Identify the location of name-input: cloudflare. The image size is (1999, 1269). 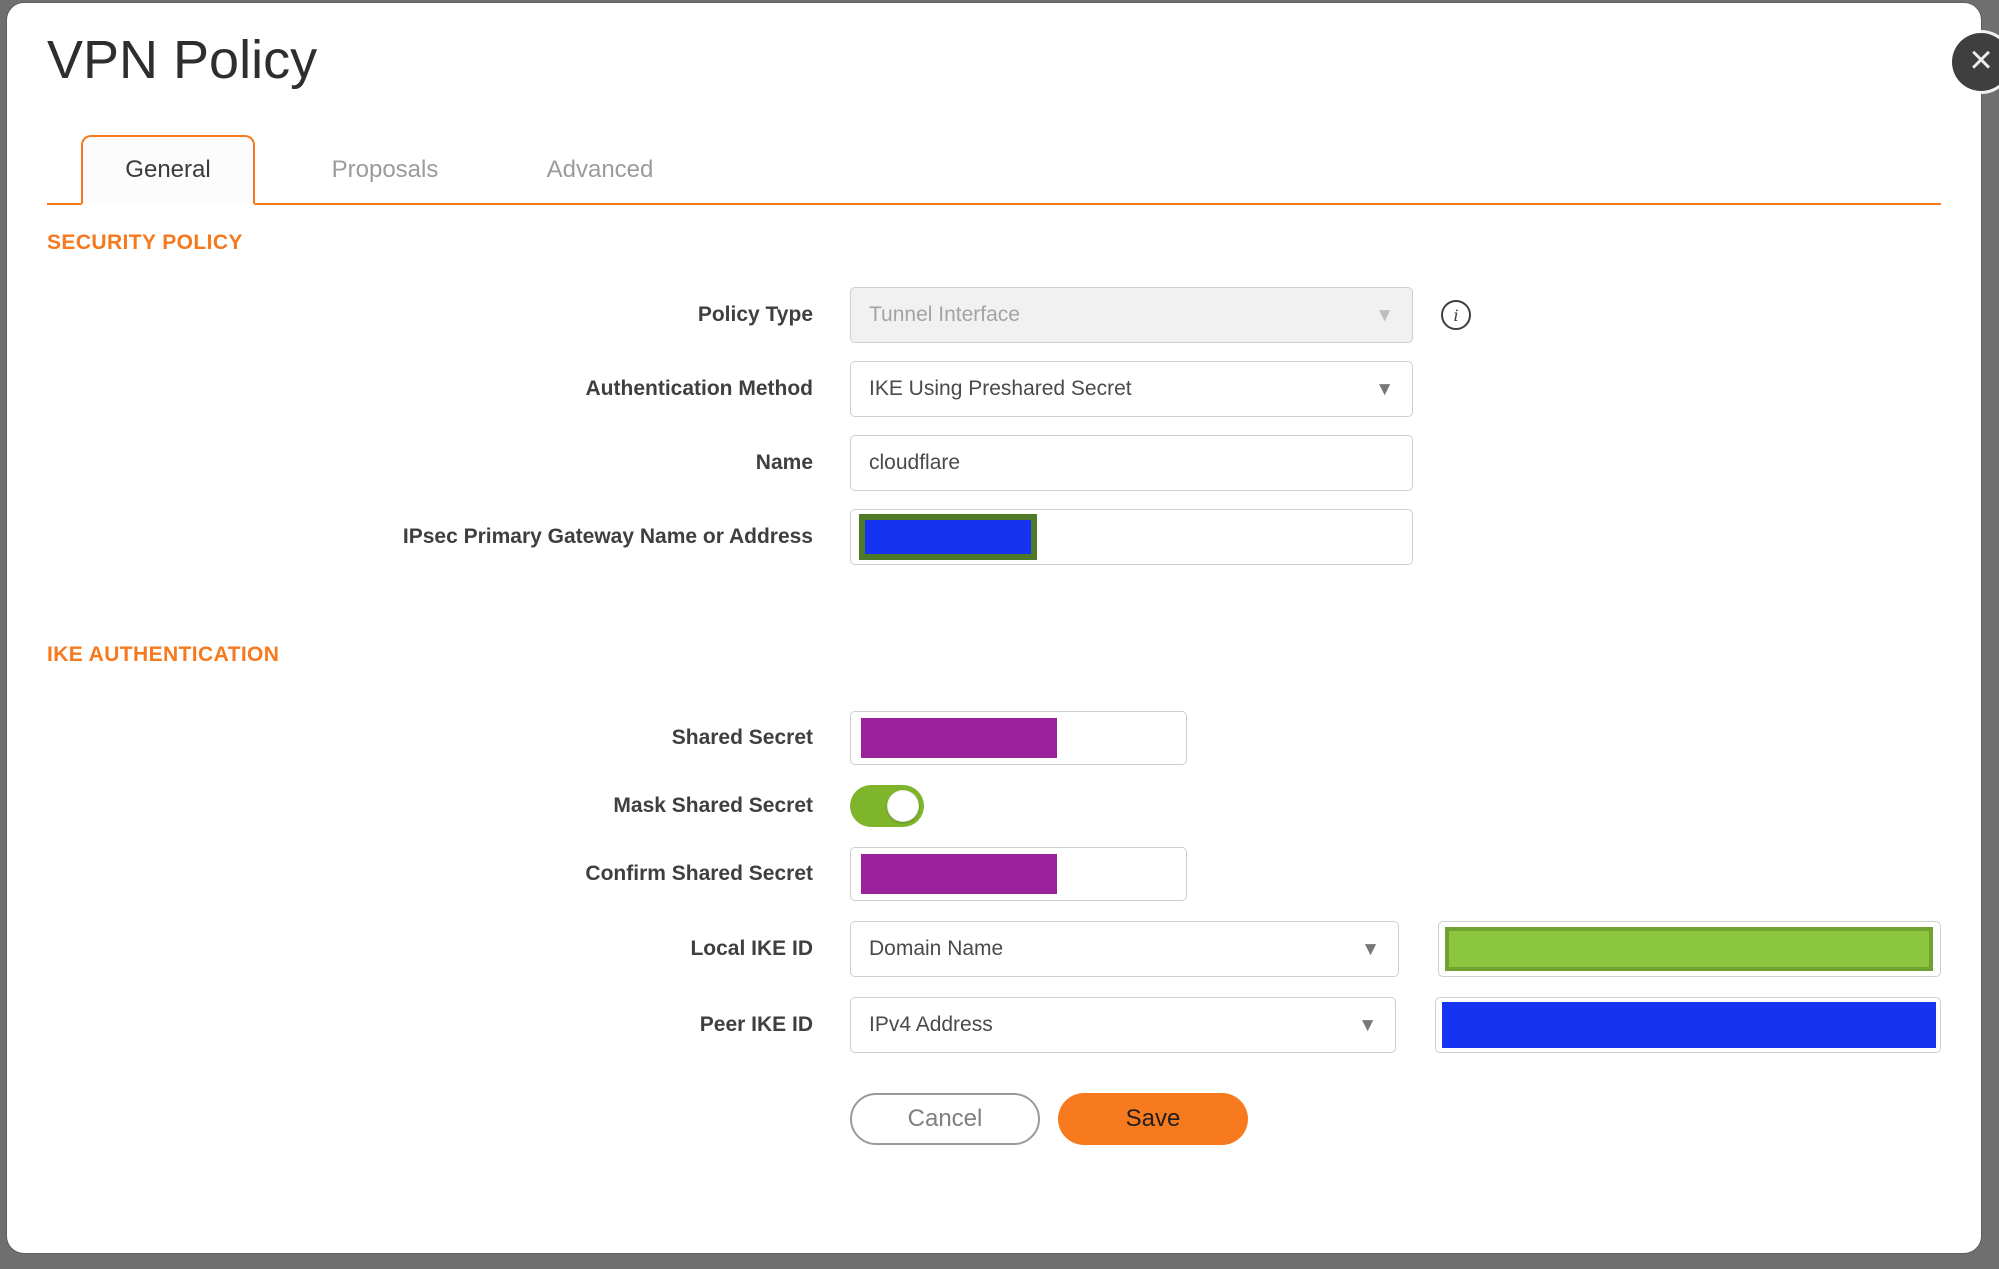
(1131, 463).